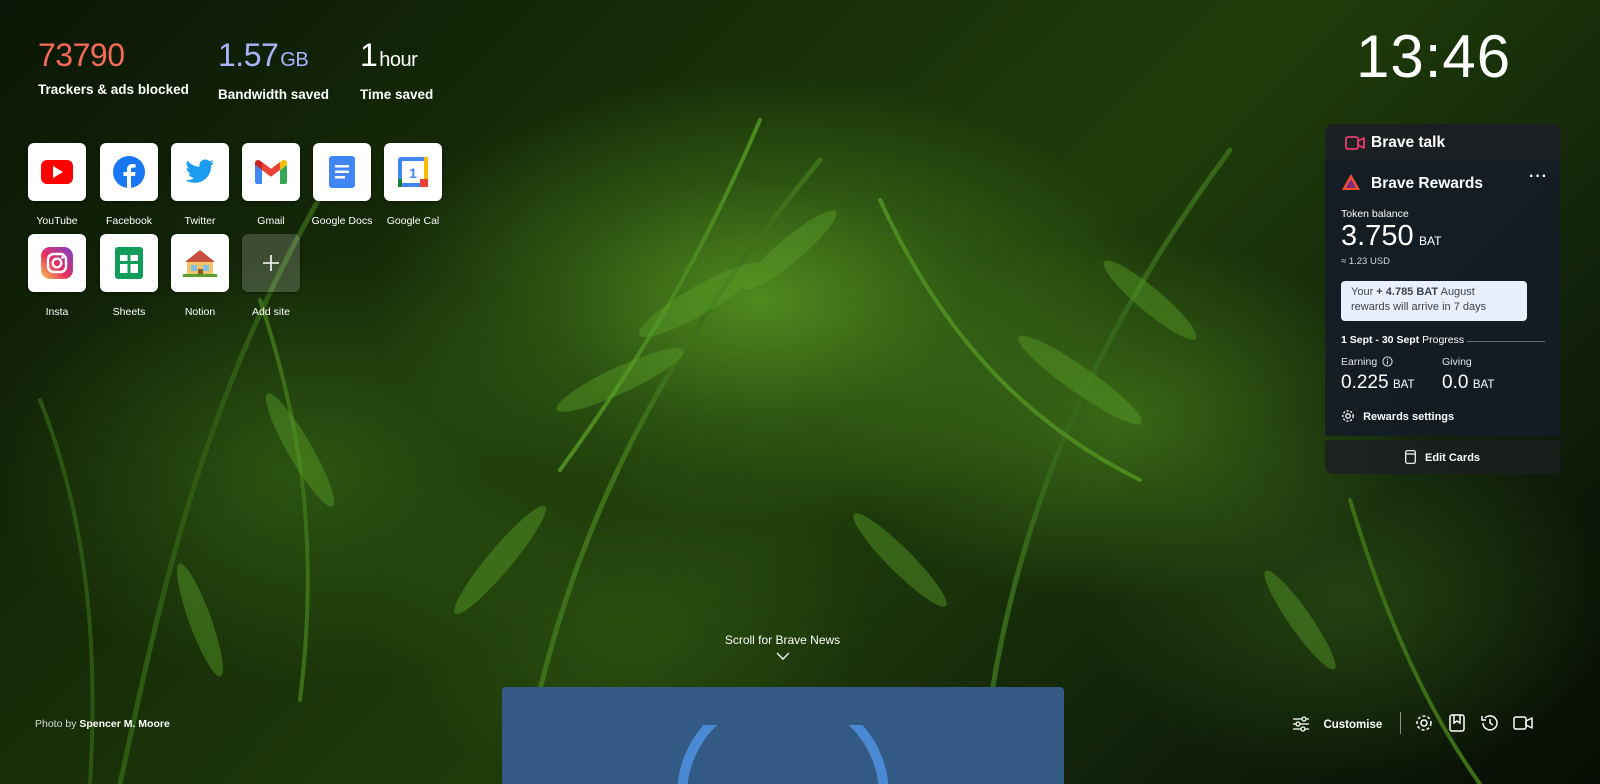 The width and height of the screenshot is (1600, 784). I want to click on brave-talk-card: Brave talk, so click(1442, 142).